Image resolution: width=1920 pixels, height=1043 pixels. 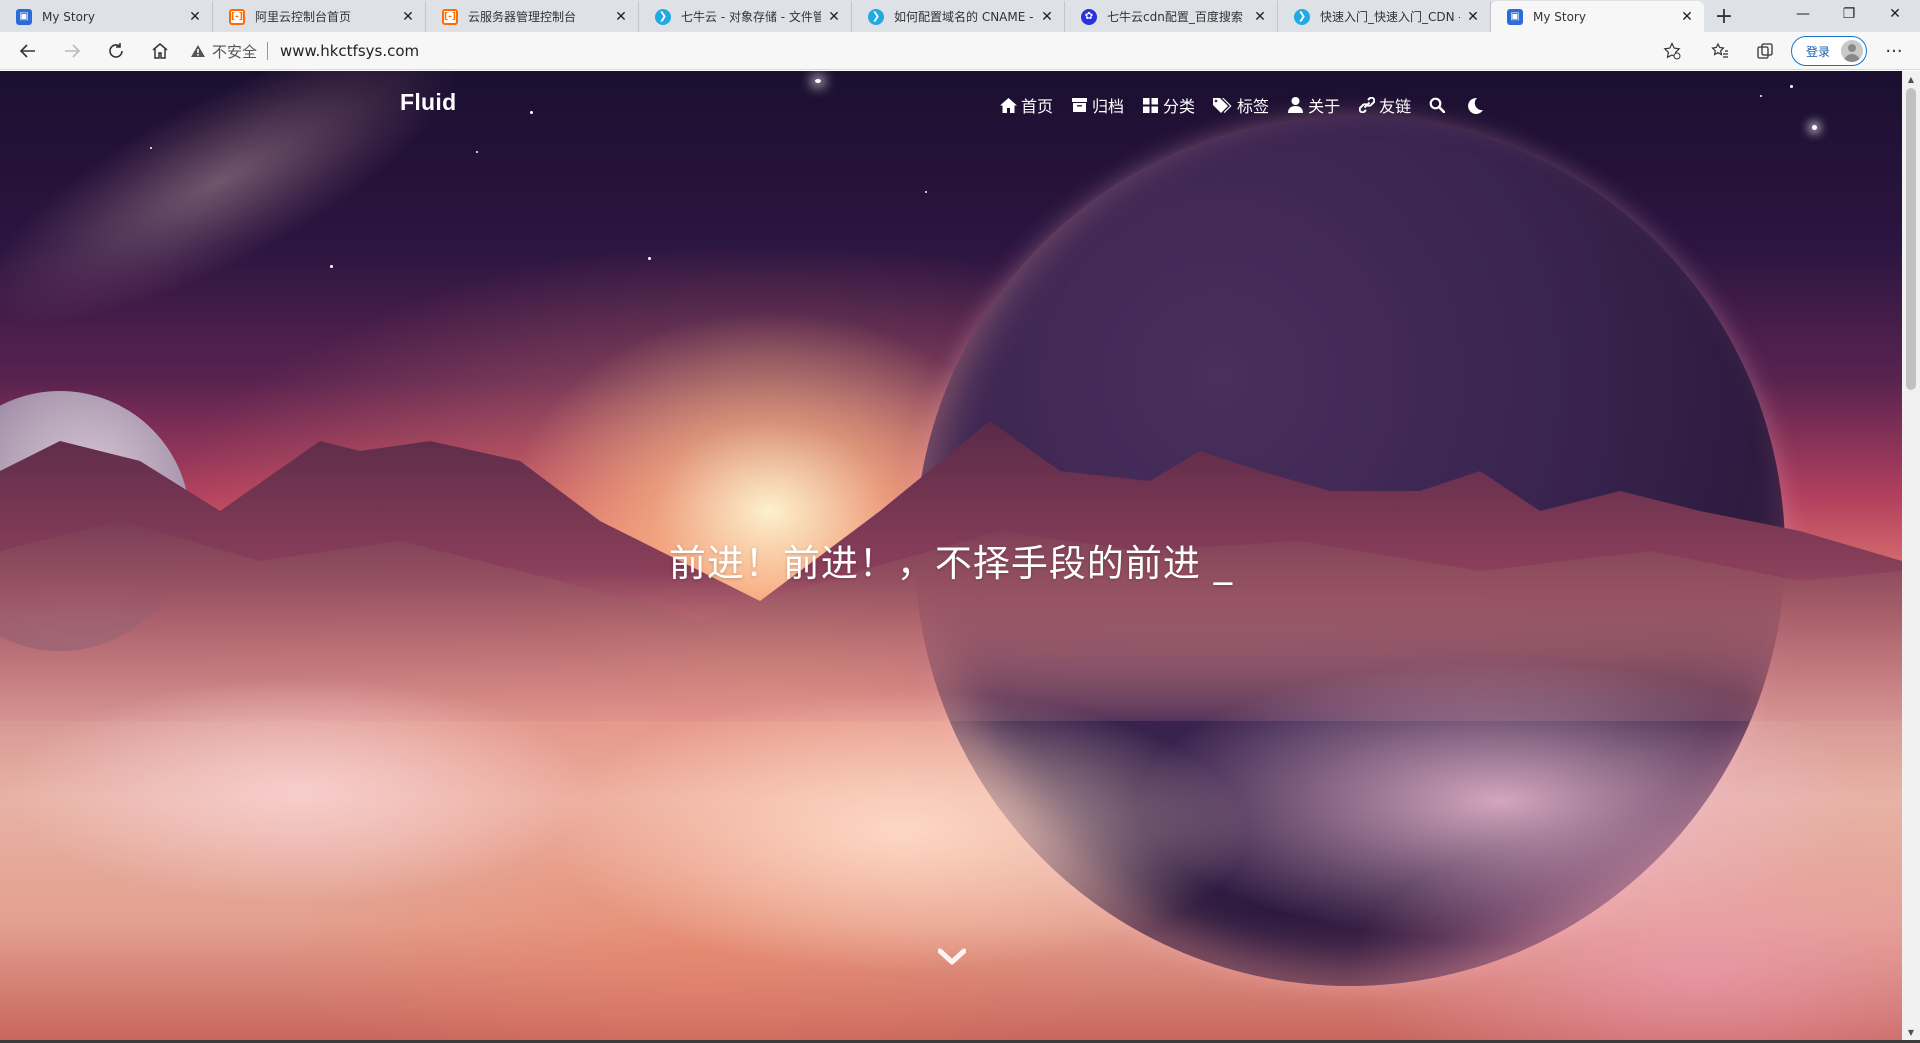 I want to click on search-button, so click(x=1437, y=105).